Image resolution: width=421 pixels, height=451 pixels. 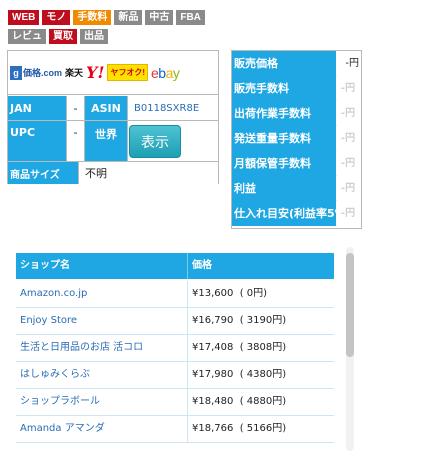 I want to click on table-row: Amazon.co.jp ¥13,600 ( 0円), so click(x=175, y=294).